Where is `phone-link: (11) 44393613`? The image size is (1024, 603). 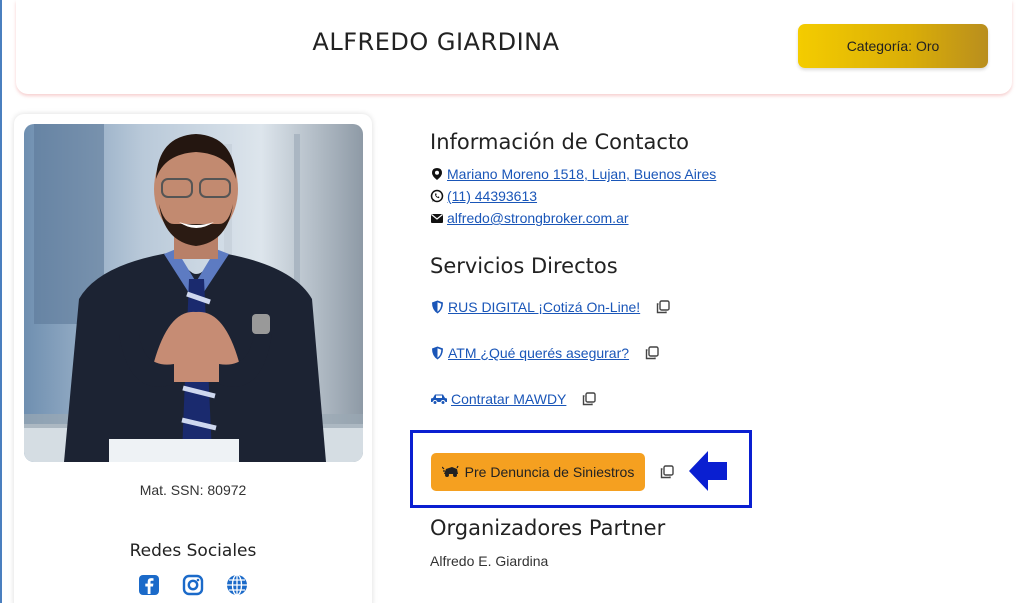 phone-link: (11) 44393613 is located at coordinates (492, 196).